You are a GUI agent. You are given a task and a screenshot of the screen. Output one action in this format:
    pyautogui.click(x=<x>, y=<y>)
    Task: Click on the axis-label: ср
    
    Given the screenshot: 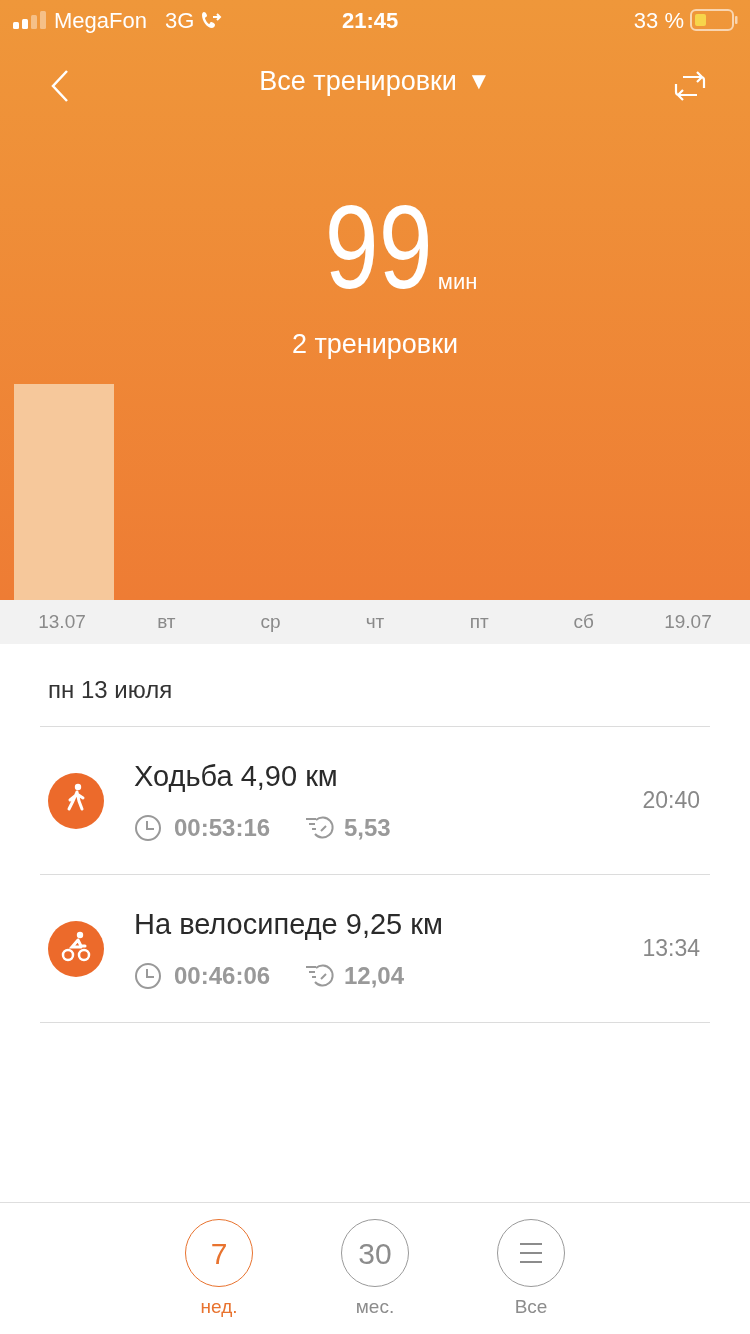 What is the action you would take?
    pyautogui.click(x=270, y=621)
    